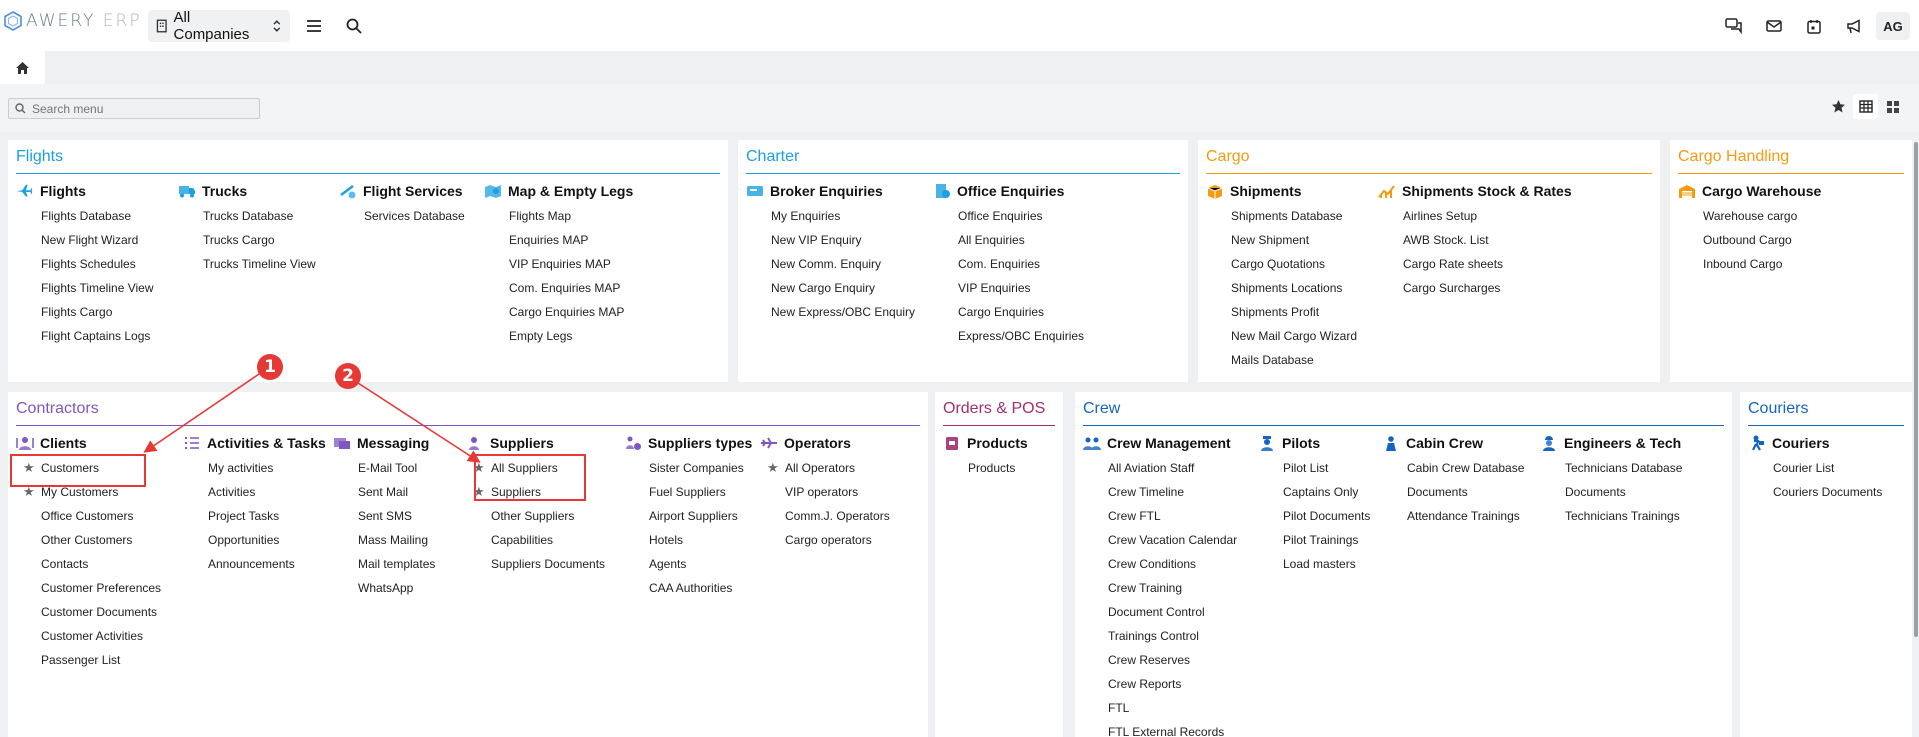 The image size is (1919, 737). Describe the element at coordinates (254, 492) in the screenshot. I see `menu-link: Activities` at that location.